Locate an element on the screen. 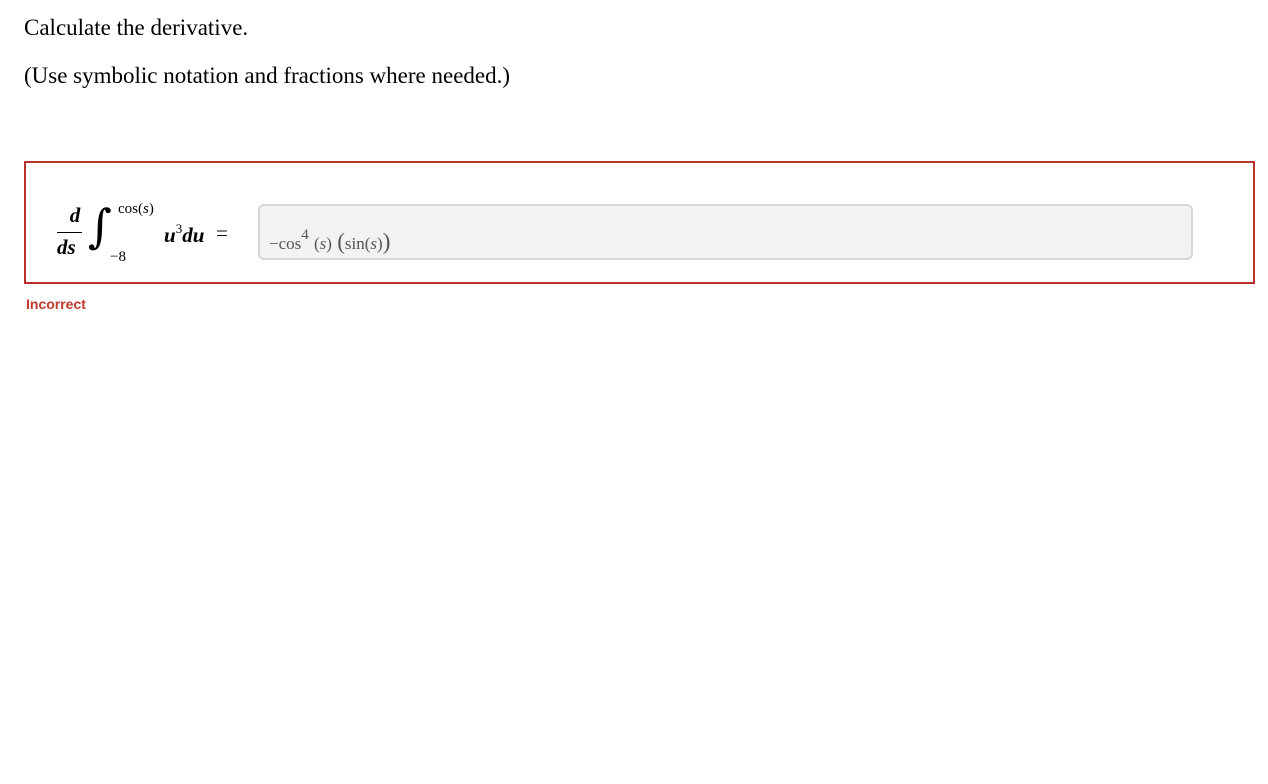 This screenshot has height=784, width=1268. answer-input: −cos4 (s) (sin(s)) is located at coordinates (725, 232).